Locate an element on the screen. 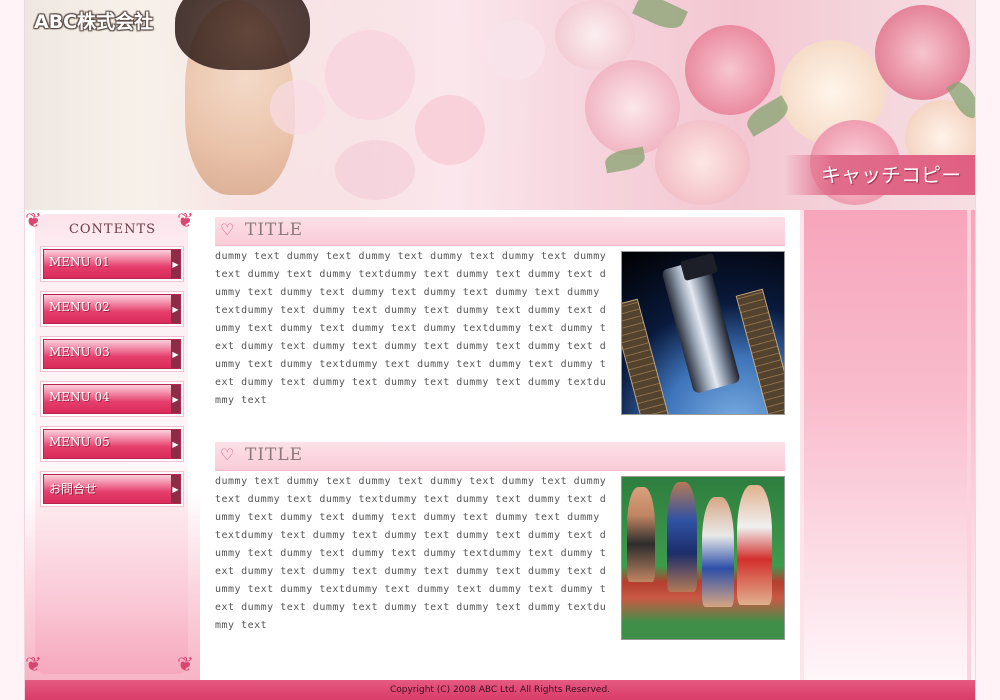 This screenshot has width=1000, height=700. sidebar-item-menu-03: MENU 03 ▶ is located at coordinates (112, 354).